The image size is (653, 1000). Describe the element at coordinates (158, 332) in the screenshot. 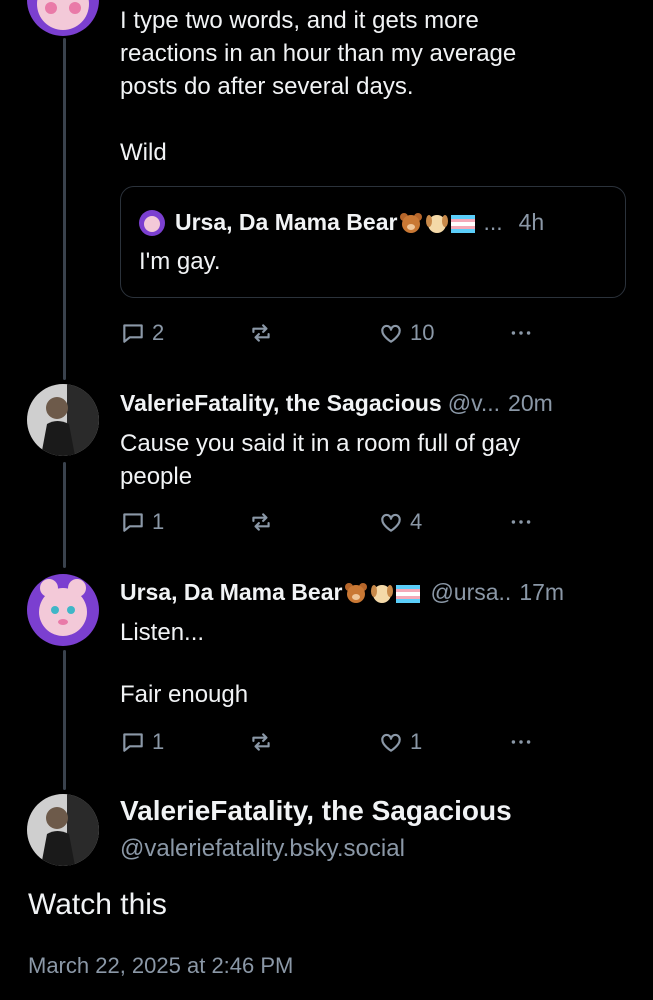

I see `reply-count: 2` at that location.